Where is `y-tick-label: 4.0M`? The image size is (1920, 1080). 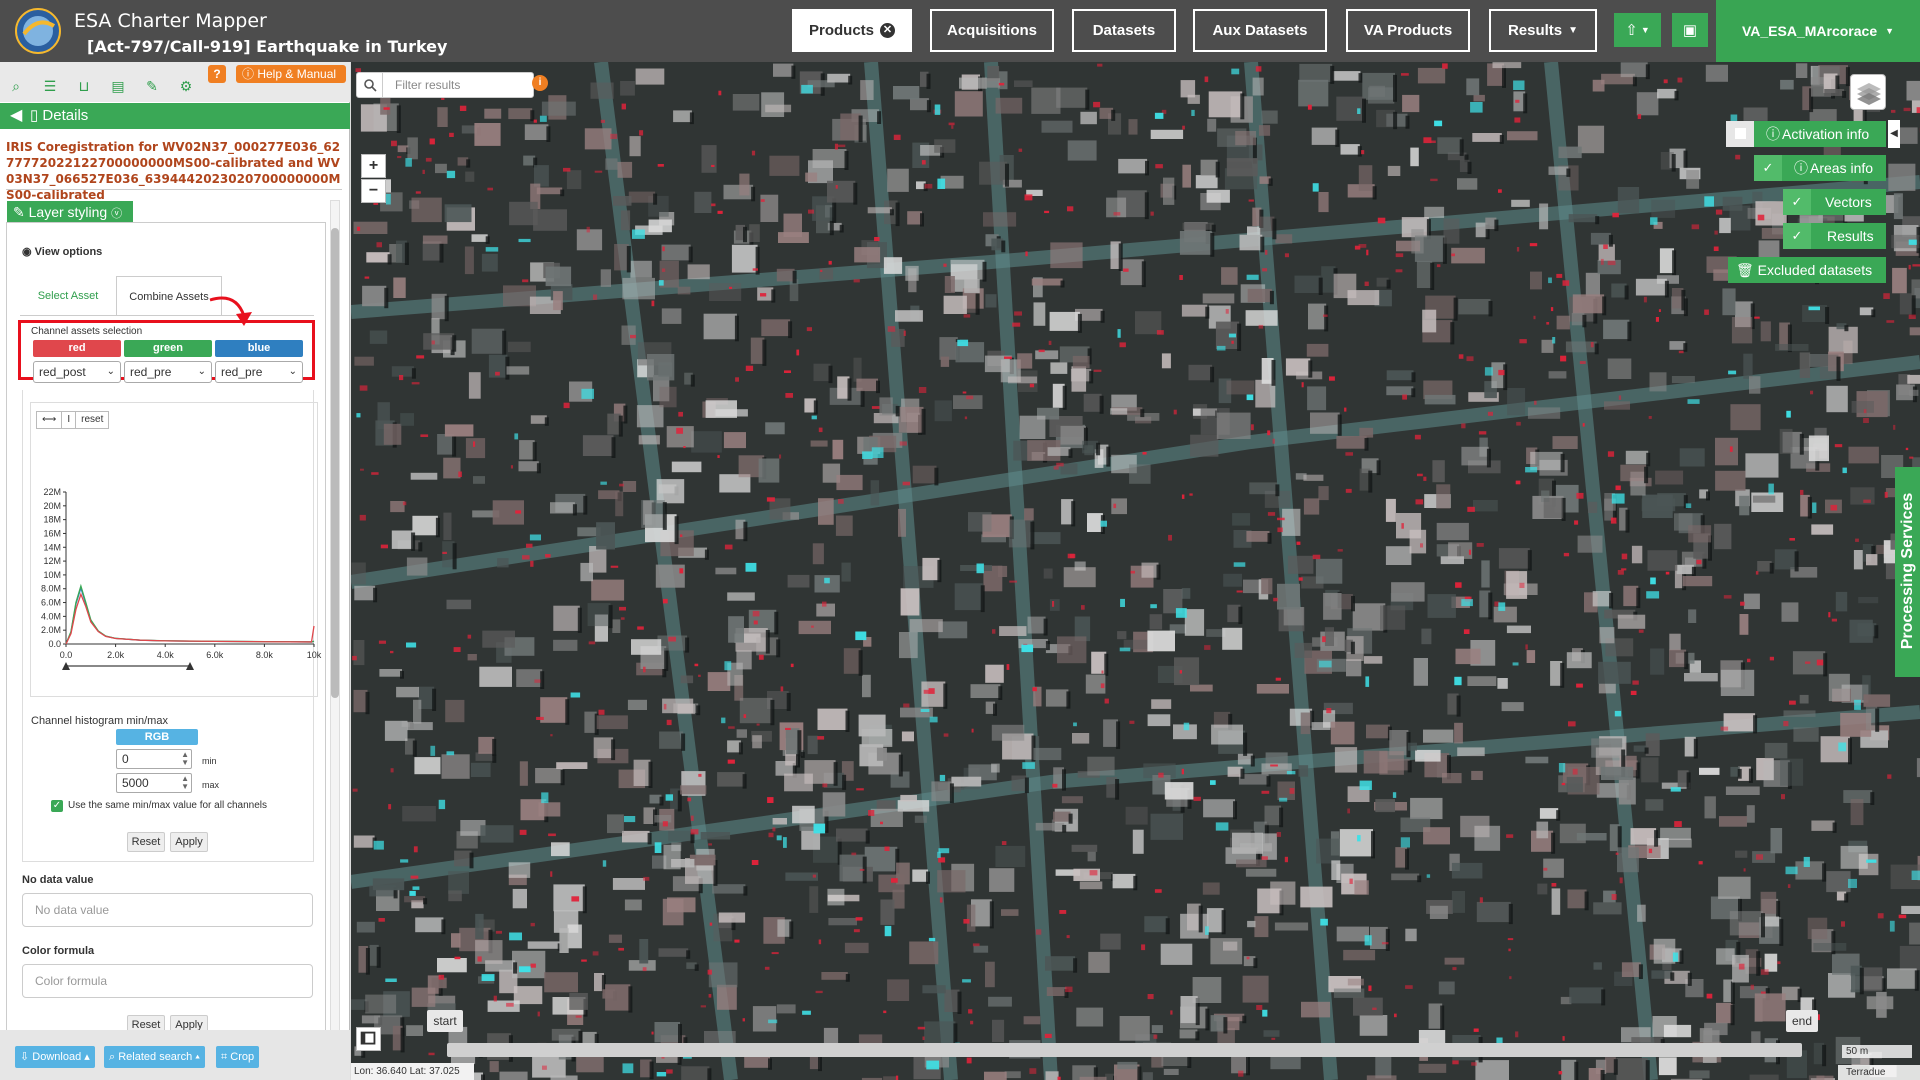 y-tick-label: 4.0M is located at coordinates (51, 616).